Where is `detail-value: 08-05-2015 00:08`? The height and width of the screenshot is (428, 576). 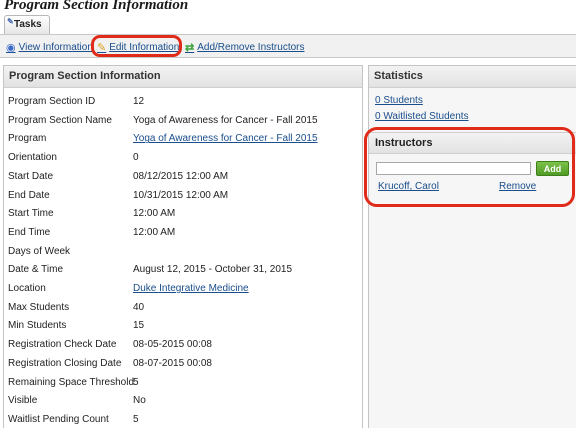 detail-value: 08-05-2015 00:08 is located at coordinates (172, 345).